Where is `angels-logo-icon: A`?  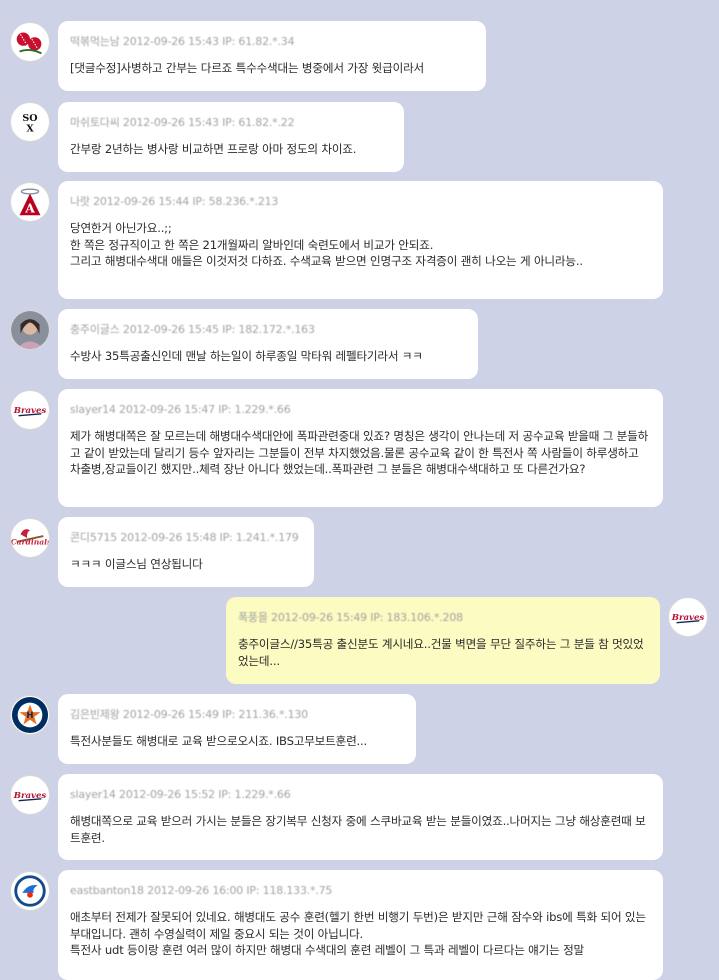
angels-logo-icon: A is located at coordinates (30, 202).